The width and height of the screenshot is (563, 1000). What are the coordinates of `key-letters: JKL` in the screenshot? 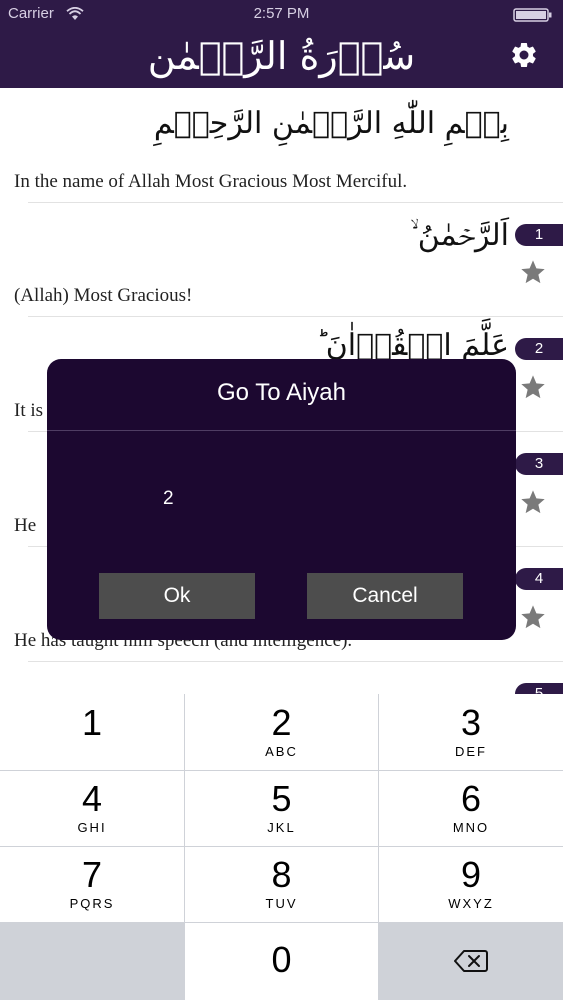 It's located at (281, 827).